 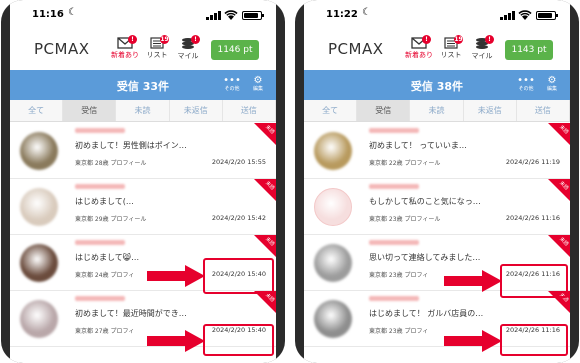 What do you see at coordinates (105, 331) in the screenshot?
I see `sender-meta: 東京都 27歳 プロフィ` at bounding box center [105, 331].